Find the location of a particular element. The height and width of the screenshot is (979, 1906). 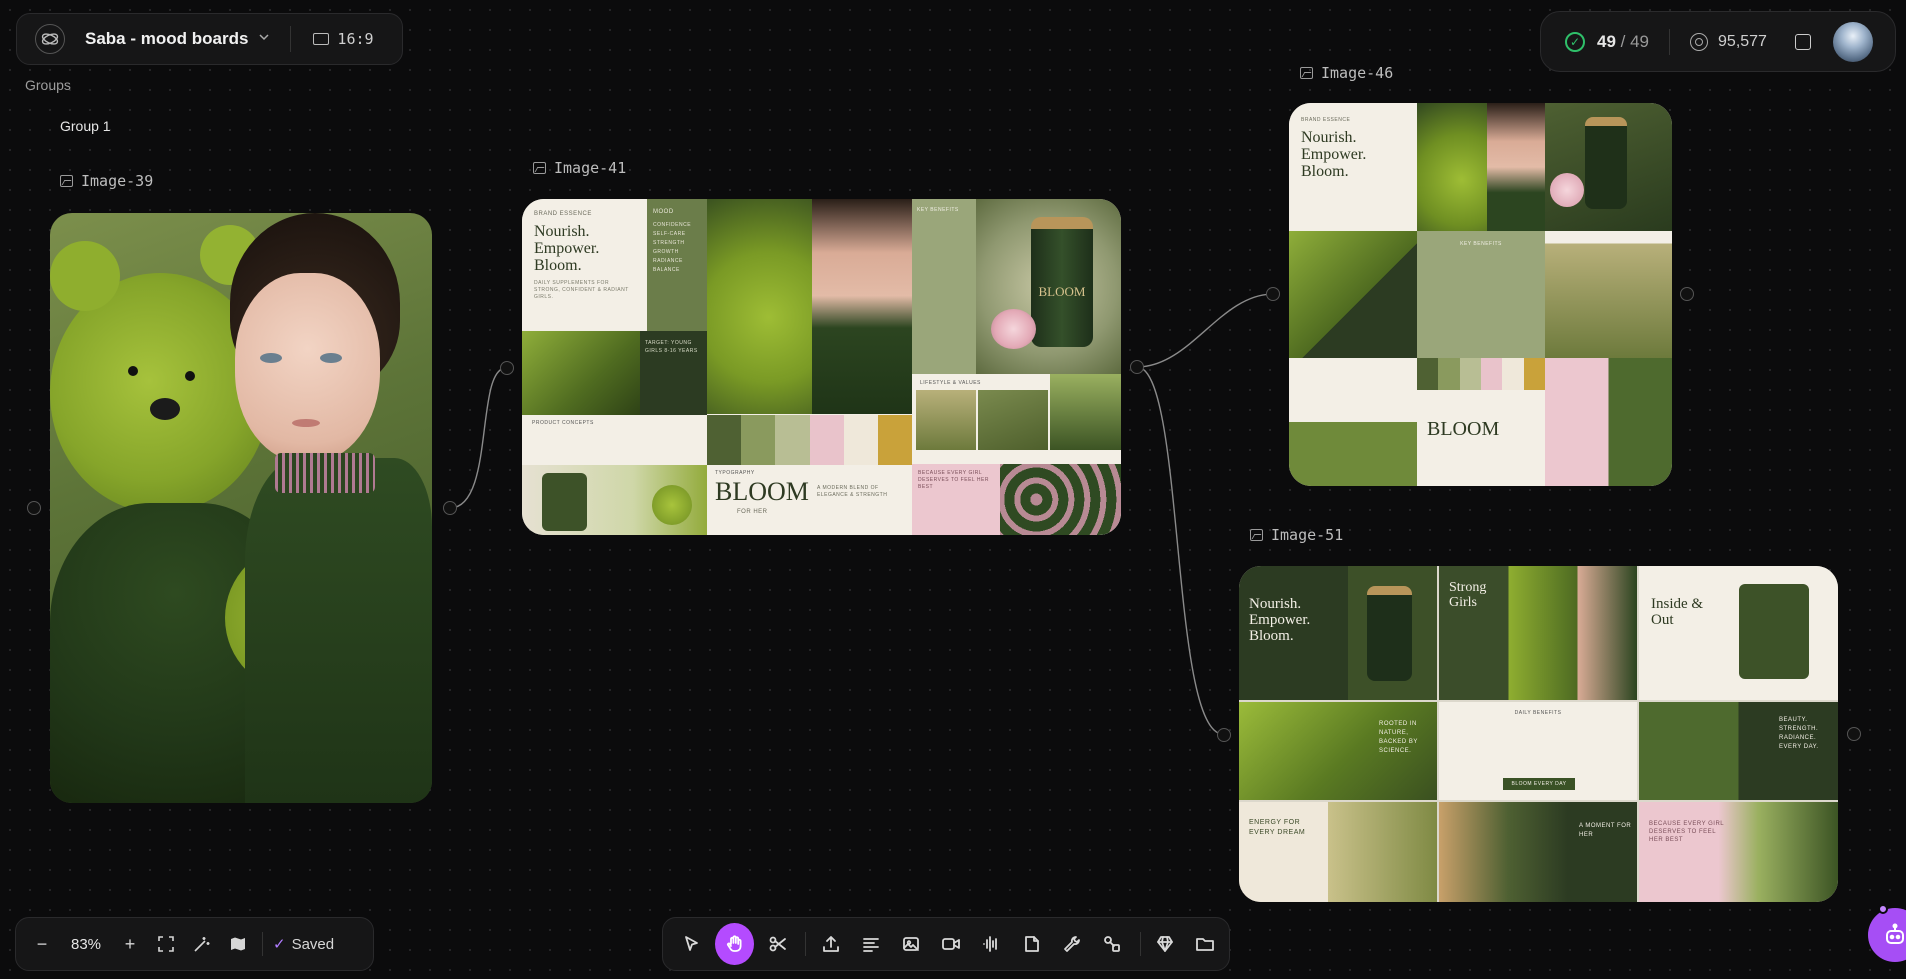

typography-label: TYPOGRAPHY is located at coordinates (735, 473).